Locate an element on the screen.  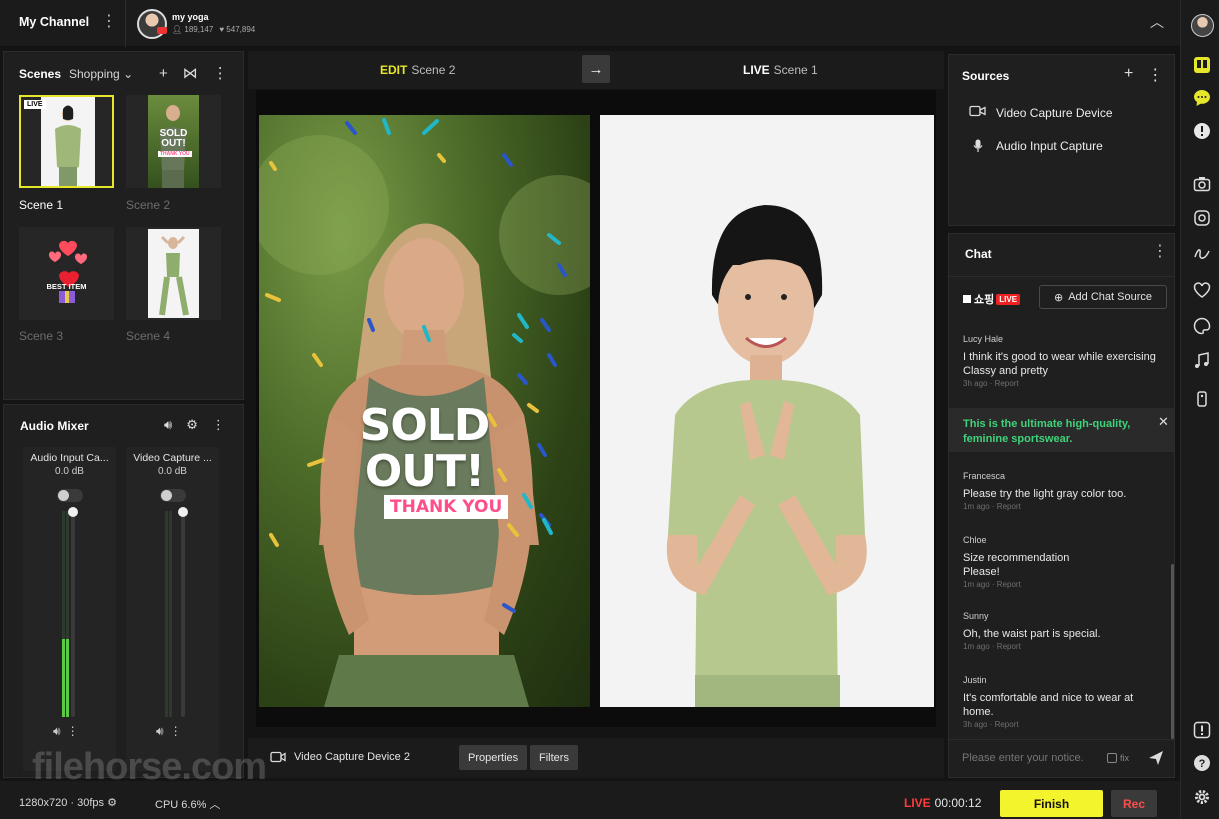
resolution-readout: 1280x720 · 30fps ⚙︎ is located at coordinates (68, 803).